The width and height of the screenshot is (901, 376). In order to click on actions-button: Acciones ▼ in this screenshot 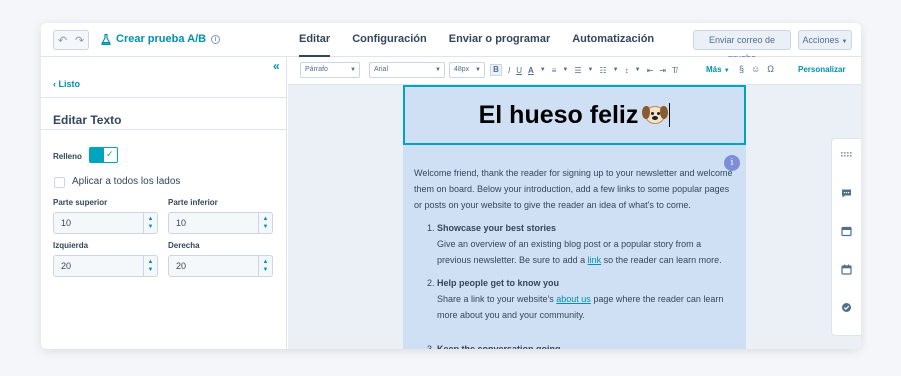, I will do `click(825, 40)`.